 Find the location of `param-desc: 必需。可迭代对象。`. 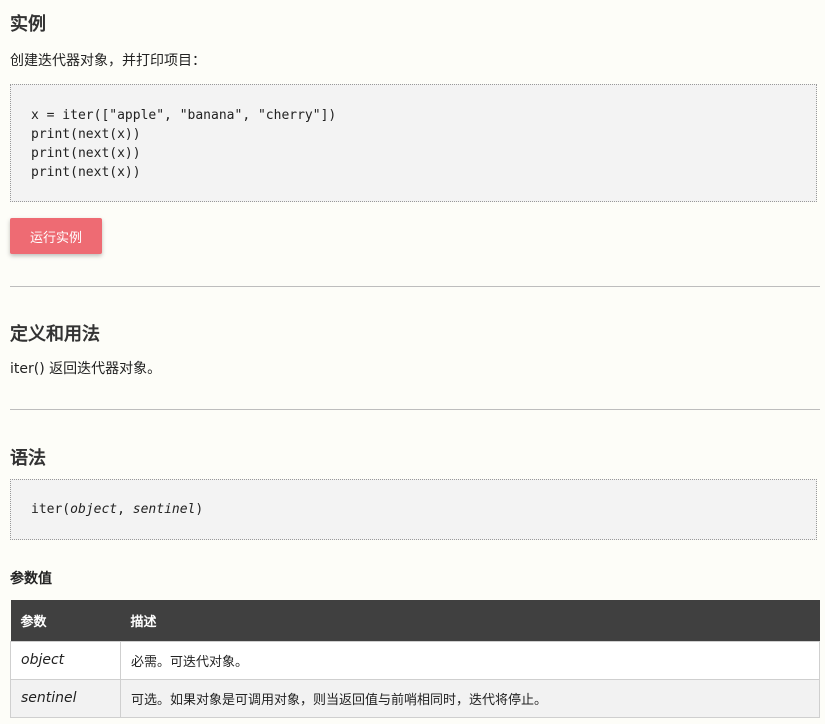

param-desc: 必需。可迭代对象。 is located at coordinates (470, 660).